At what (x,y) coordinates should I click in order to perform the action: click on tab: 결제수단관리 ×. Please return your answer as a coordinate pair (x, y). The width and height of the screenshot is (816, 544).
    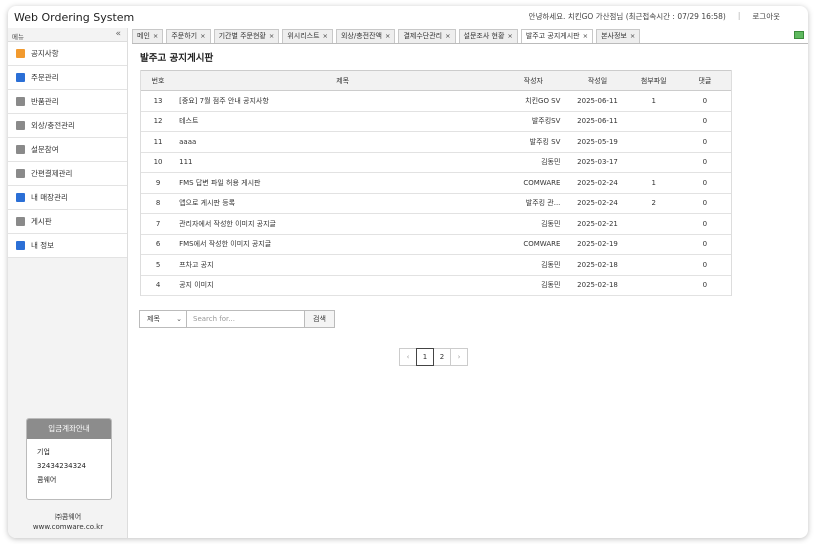
    Looking at the image, I should click on (427, 36).